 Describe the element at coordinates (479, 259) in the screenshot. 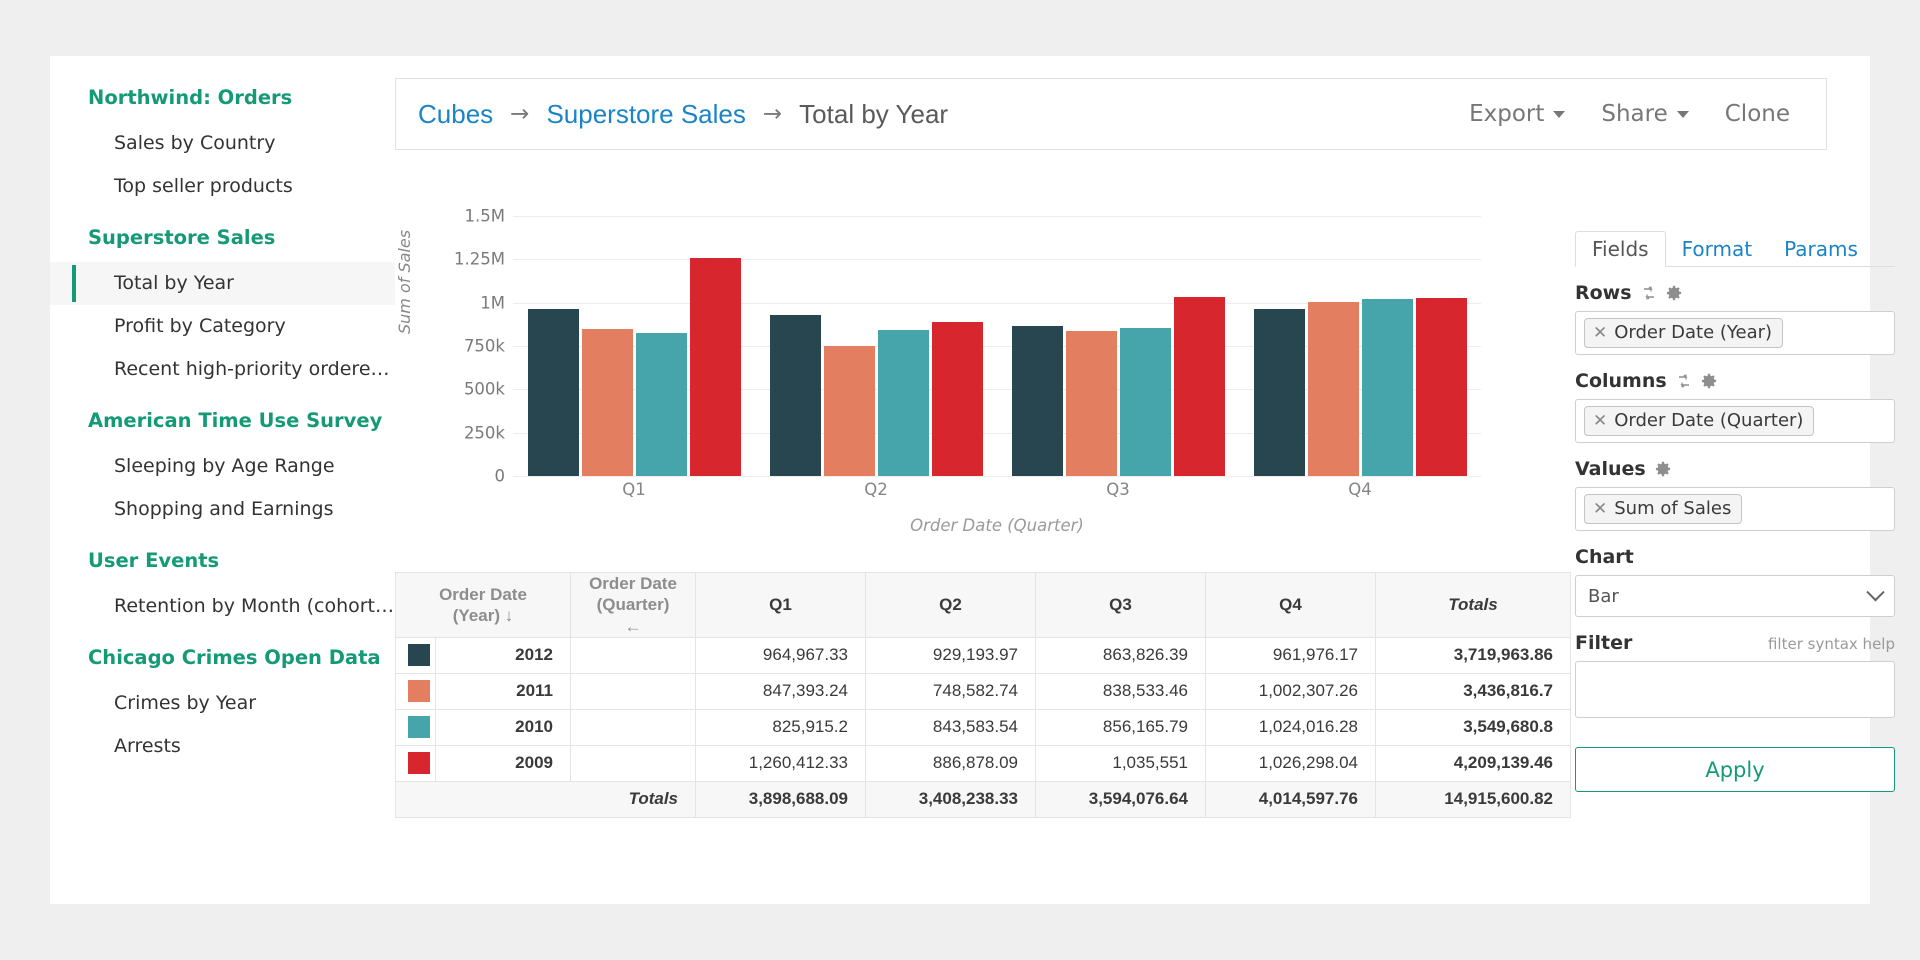

I see `y-tick-label: 1.25M` at that location.